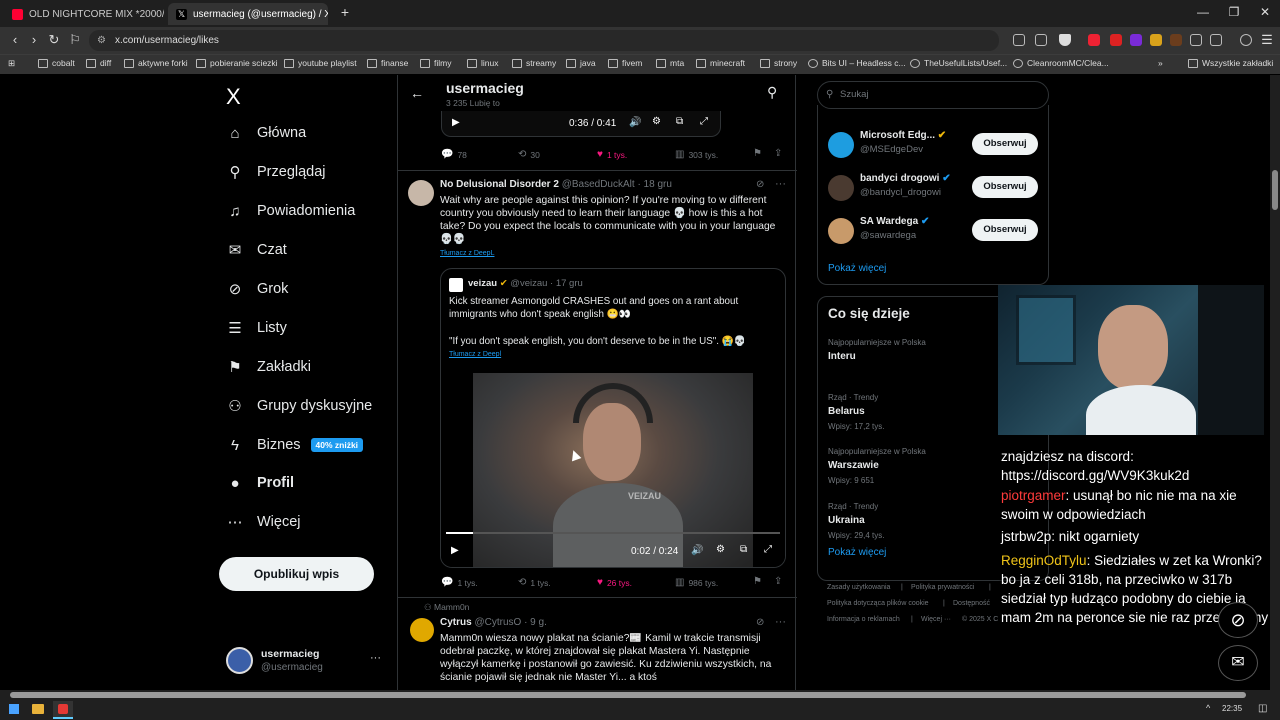  I want to click on new-tab-button: +, so click(345, 12).